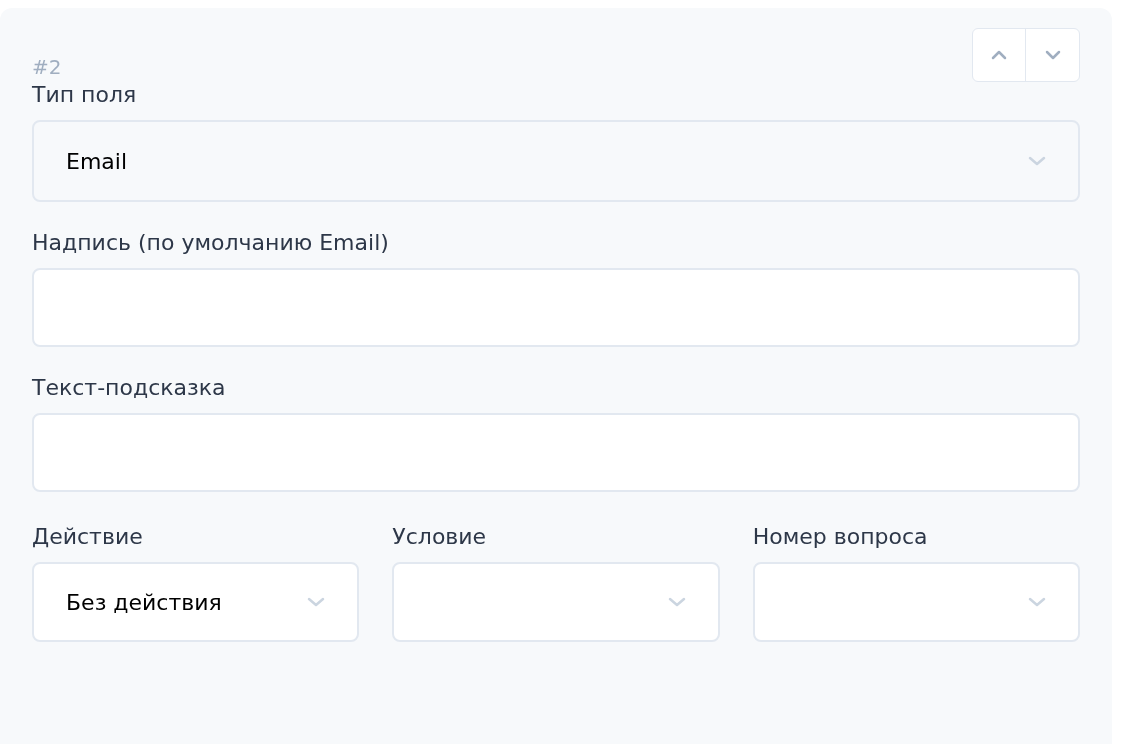  Describe the element at coordinates (196, 602) in the screenshot. I see `select-field: Без действия` at that location.